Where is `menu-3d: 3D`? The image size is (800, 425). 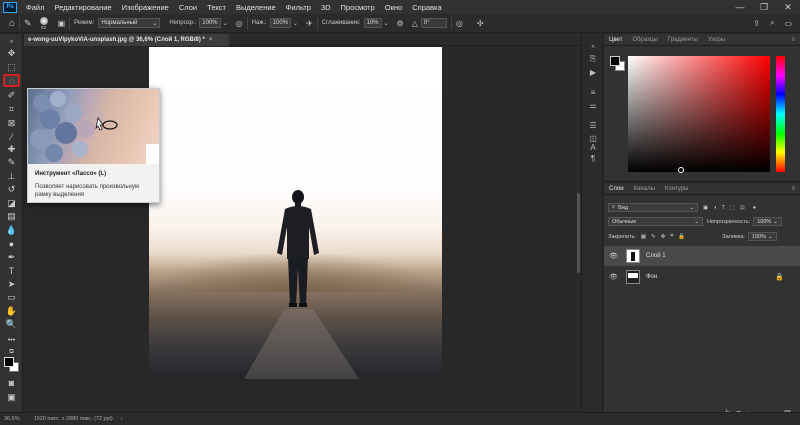 menu-3d: 3D is located at coordinates (326, 7).